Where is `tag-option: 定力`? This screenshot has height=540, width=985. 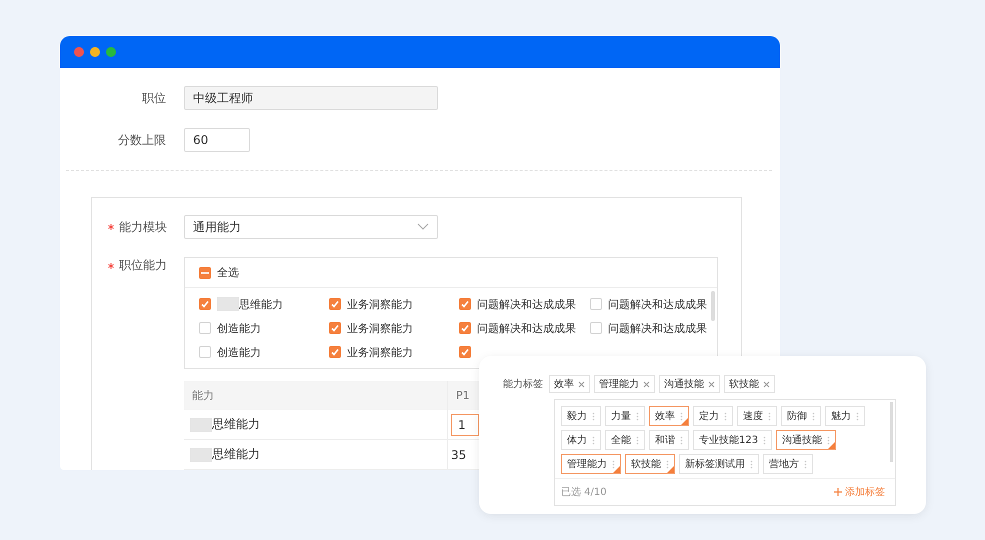
tag-option: 定力 is located at coordinates (713, 416).